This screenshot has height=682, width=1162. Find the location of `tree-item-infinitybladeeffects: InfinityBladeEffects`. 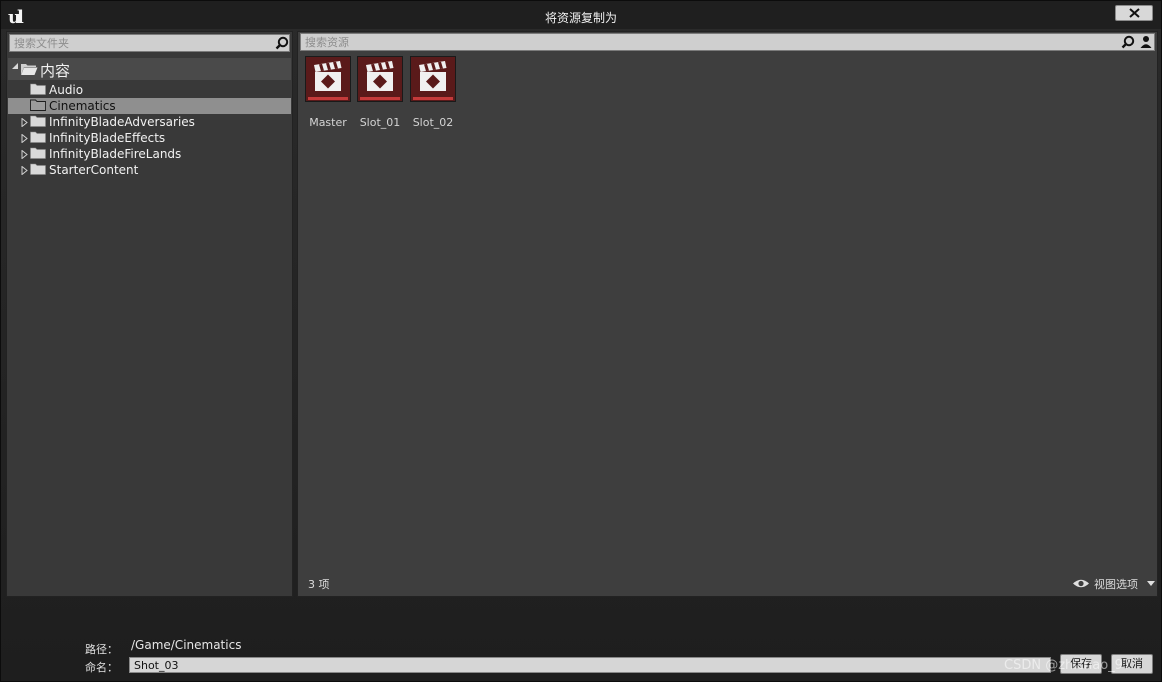

tree-item-infinitybladeeffects: InfinityBladeEffects is located at coordinates (149, 138).